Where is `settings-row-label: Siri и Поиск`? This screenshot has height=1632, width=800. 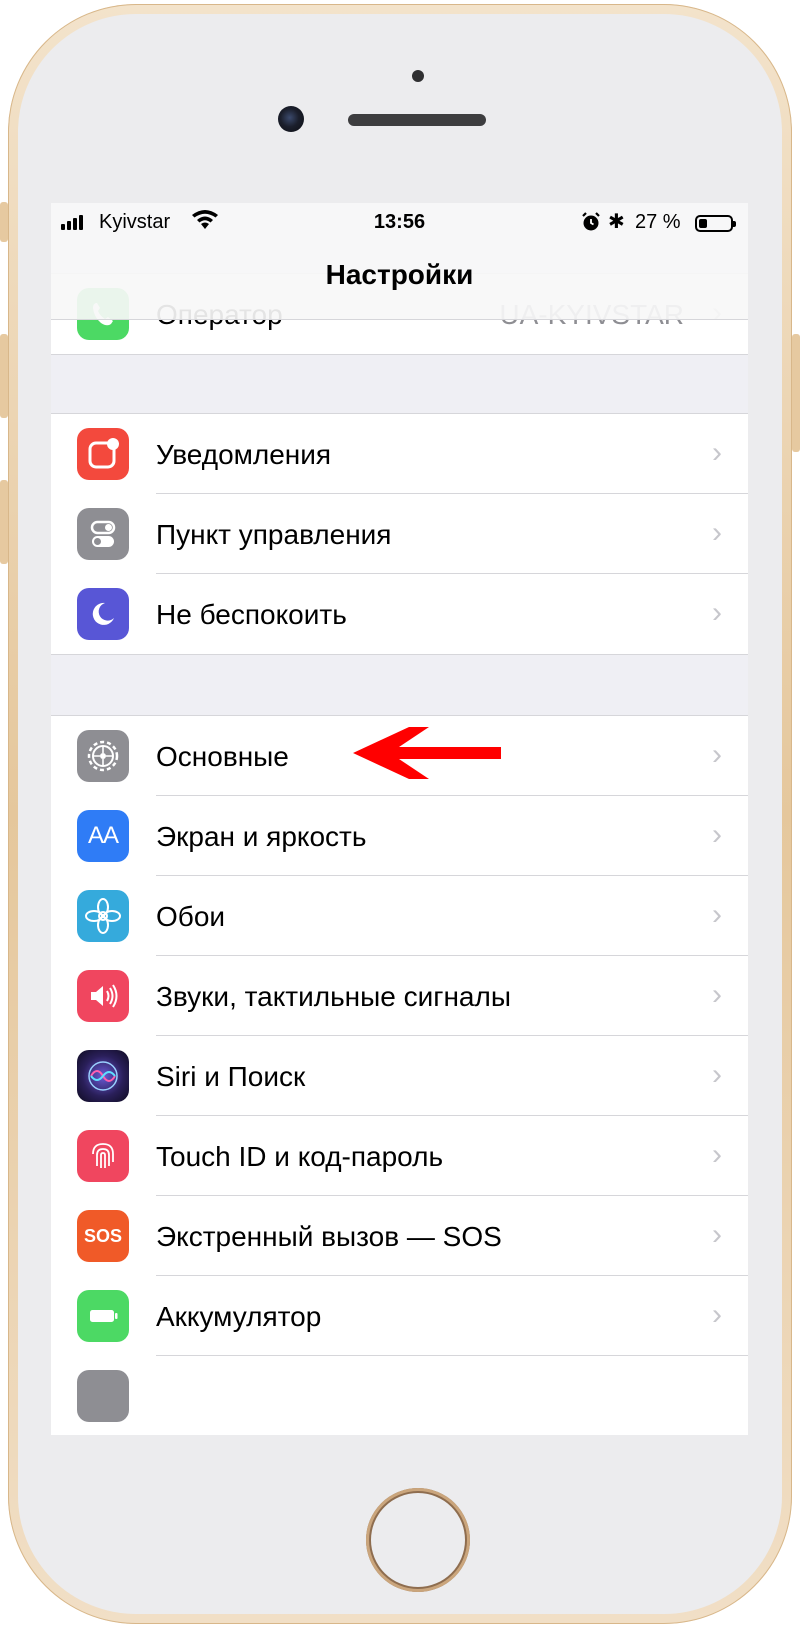
settings-row-label: Siri и Поиск is located at coordinates (231, 1076).